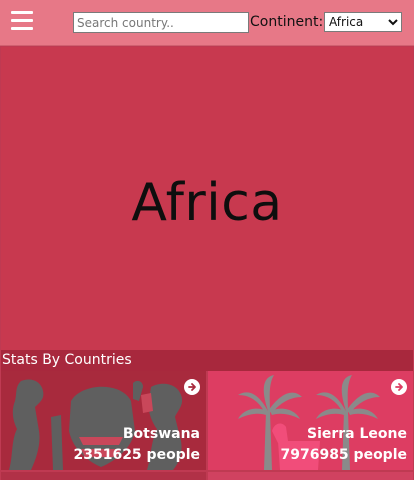 This screenshot has width=414, height=480. What do you see at coordinates (343, 455) in the screenshot?
I see `country-population: 7976985 people` at bounding box center [343, 455].